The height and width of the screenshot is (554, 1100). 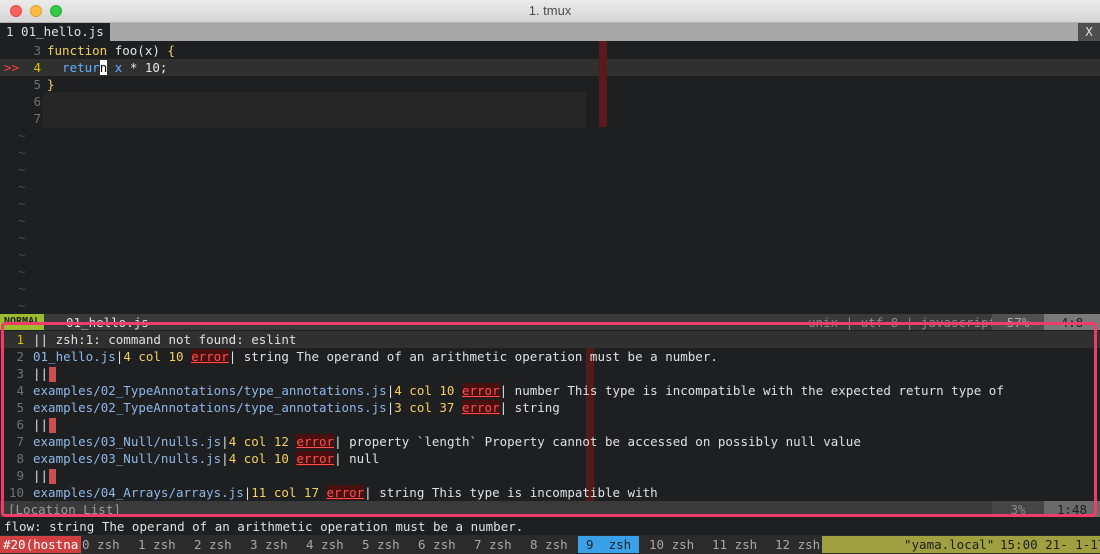 What do you see at coordinates (609, 544) in the screenshot?
I see `tmux-window-9: 9 zsh` at bounding box center [609, 544].